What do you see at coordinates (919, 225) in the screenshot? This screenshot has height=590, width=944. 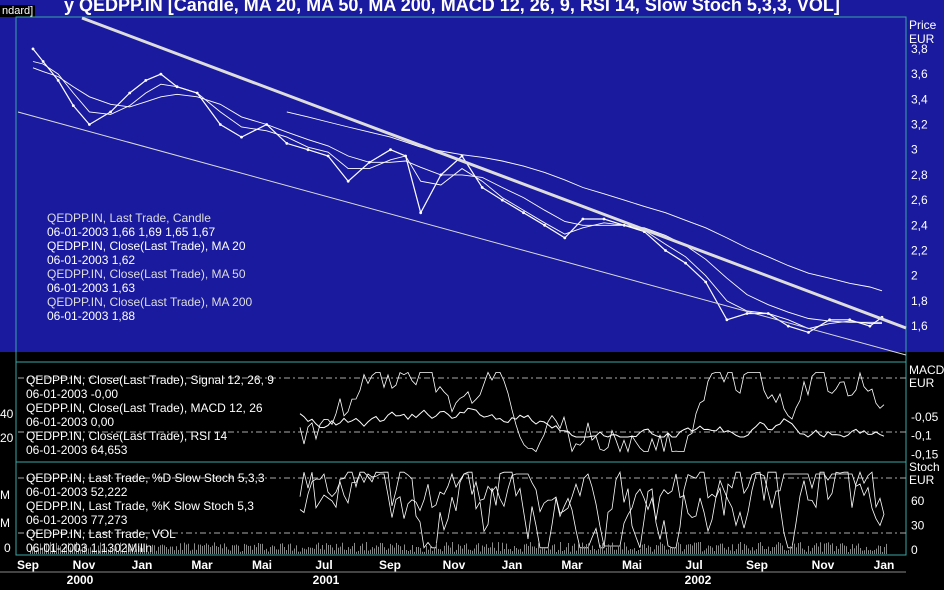 I see `price-tick-4: 2,4` at bounding box center [919, 225].